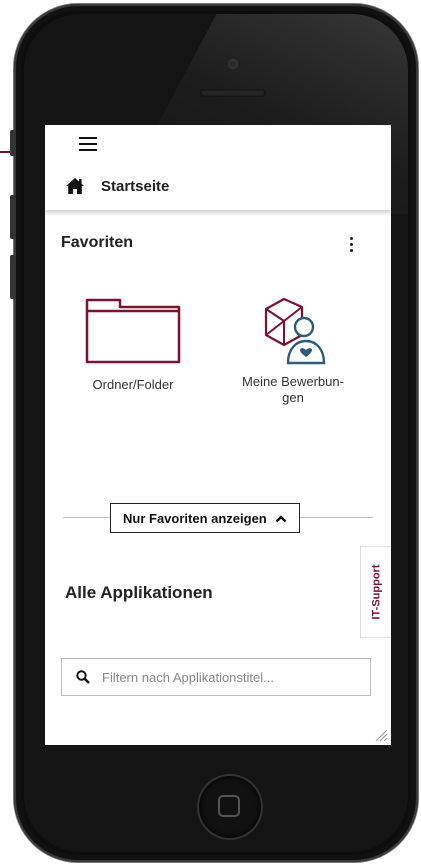  I want to click on resize-grip-icon, so click(381, 735).